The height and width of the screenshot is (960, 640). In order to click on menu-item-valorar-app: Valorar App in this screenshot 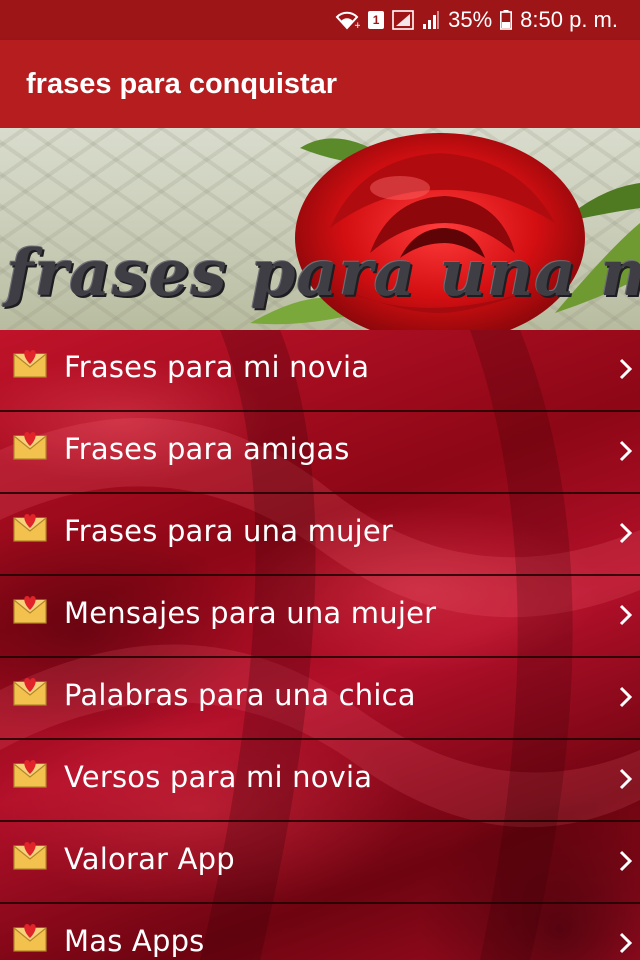, I will do `click(320, 863)`.